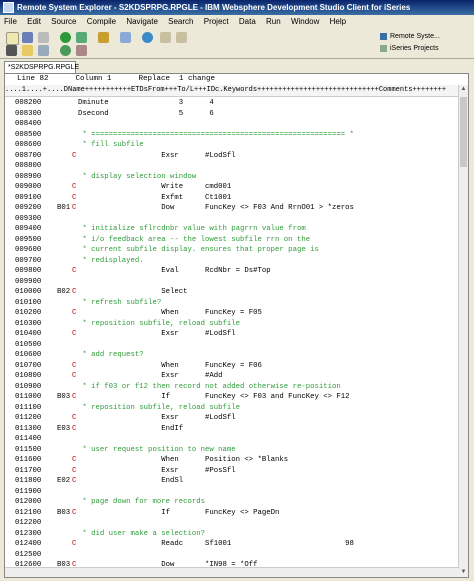 Image resolution: width=474 pixels, height=581 pixels. Describe the element at coordinates (233, 334) in the screenshot. I see `source-line: 010400 C Exsr #LodSfl` at that location.